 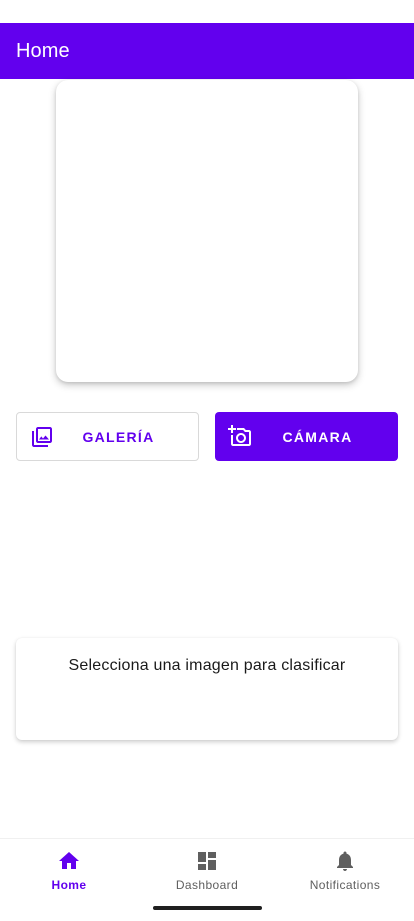 What do you see at coordinates (69, 874) in the screenshot?
I see `nav-item-home: Home` at bounding box center [69, 874].